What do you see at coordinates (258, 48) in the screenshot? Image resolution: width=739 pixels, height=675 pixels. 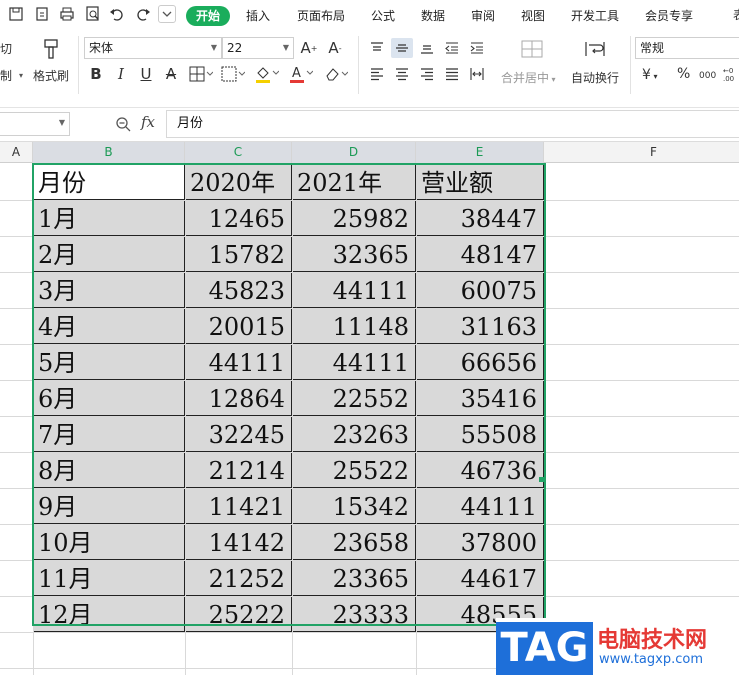 I see `font-size-select: 22 ▼` at bounding box center [258, 48].